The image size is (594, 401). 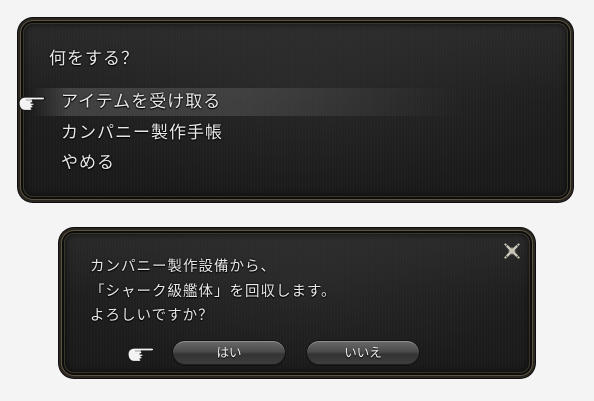 I want to click on menu-item-company-crafting-log: カンパニー製作手帳, so click(x=248, y=133).